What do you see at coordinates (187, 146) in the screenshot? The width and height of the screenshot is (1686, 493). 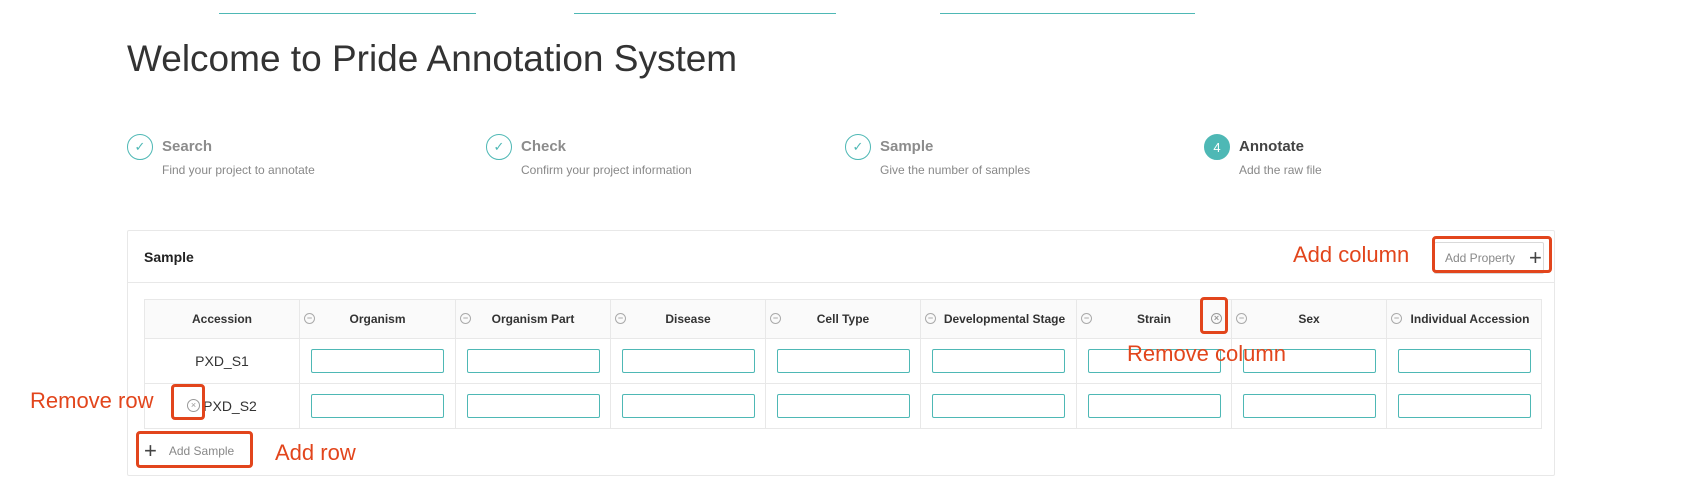 I see `step-title: Search` at bounding box center [187, 146].